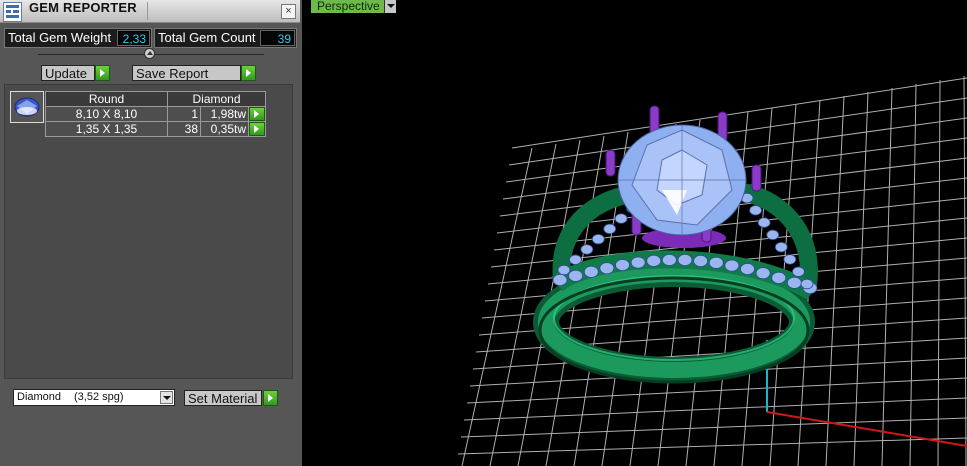 The width and height of the screenshot is (967, 466). I want to click on column-header-material: Diamond, so click(216, 99).